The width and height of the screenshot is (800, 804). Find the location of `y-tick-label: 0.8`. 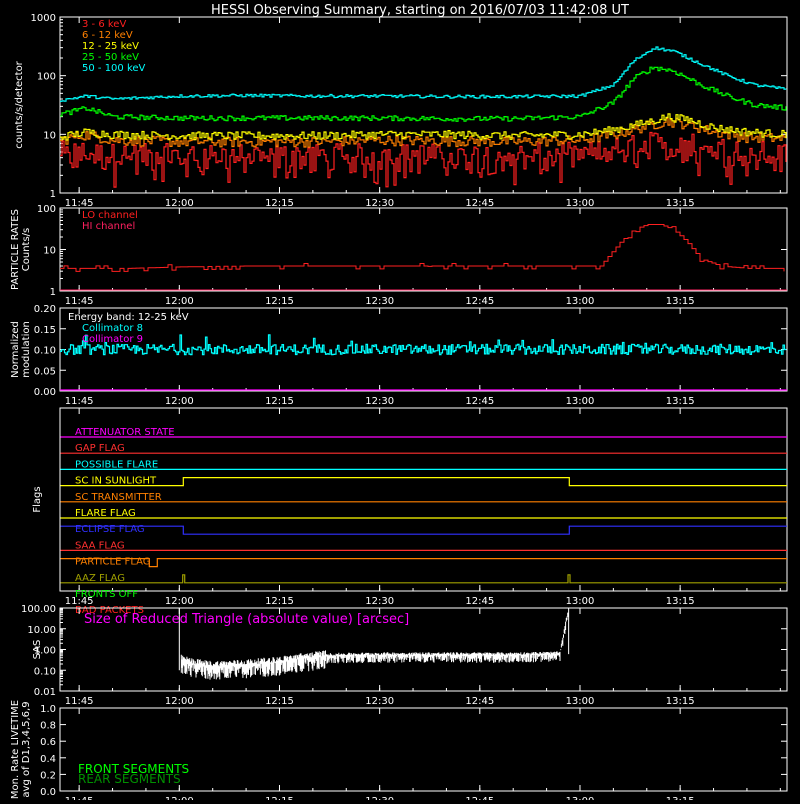

y-tick-label: 0.8 is located at coordinates (48, 726).